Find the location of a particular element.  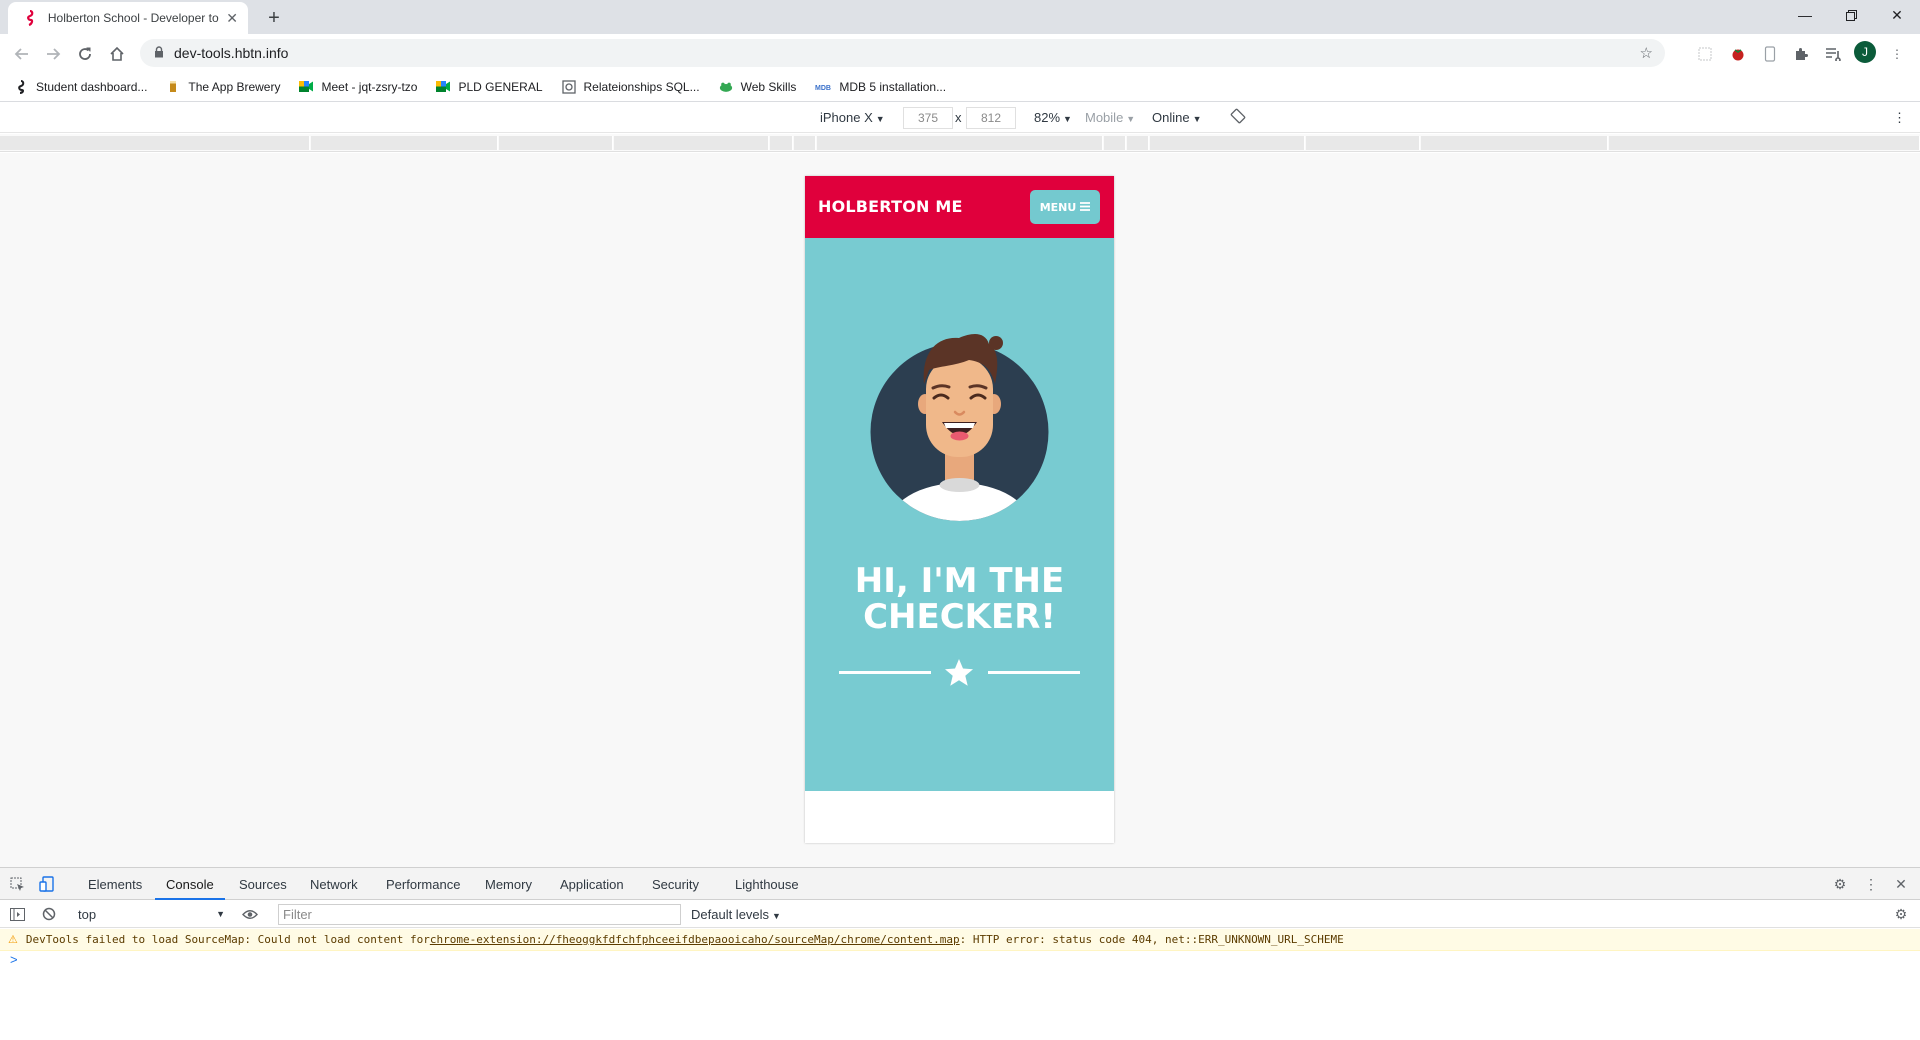

extensions-puzzle-icon is located at coordinates (1801, 54).